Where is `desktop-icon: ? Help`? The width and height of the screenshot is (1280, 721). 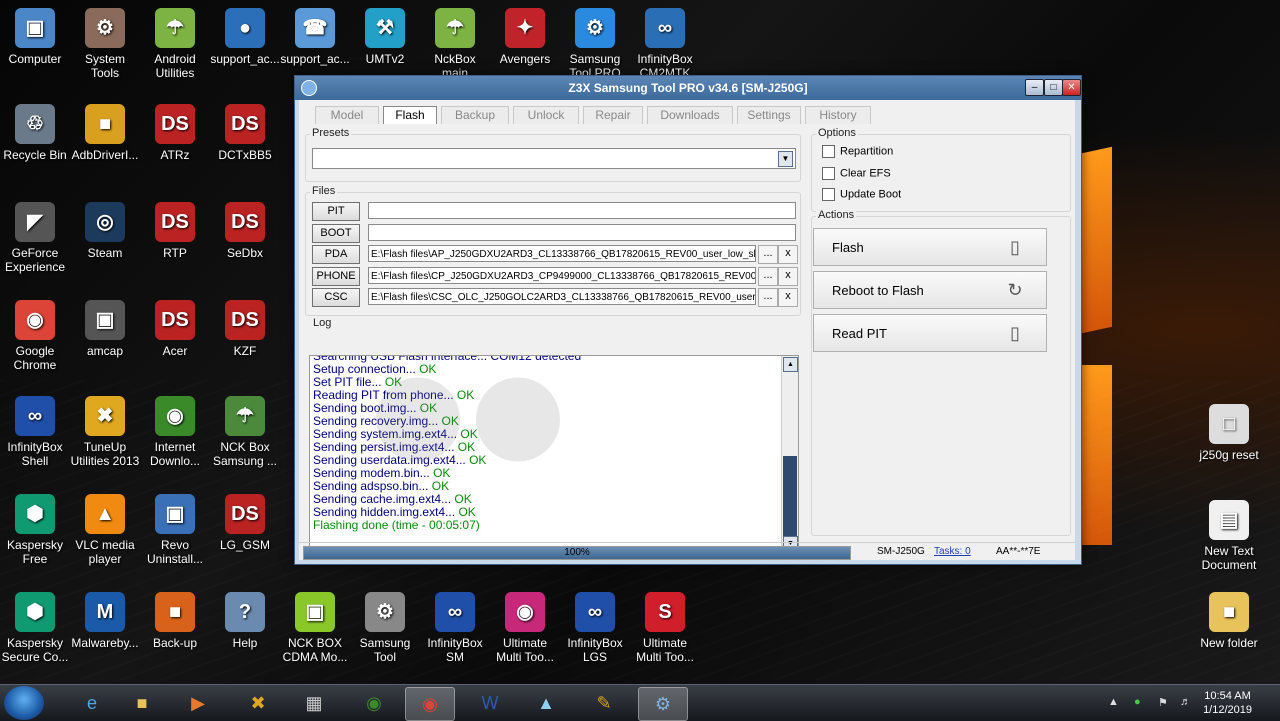
desktop-icon: ? Help is located at coordinates (245, 621).